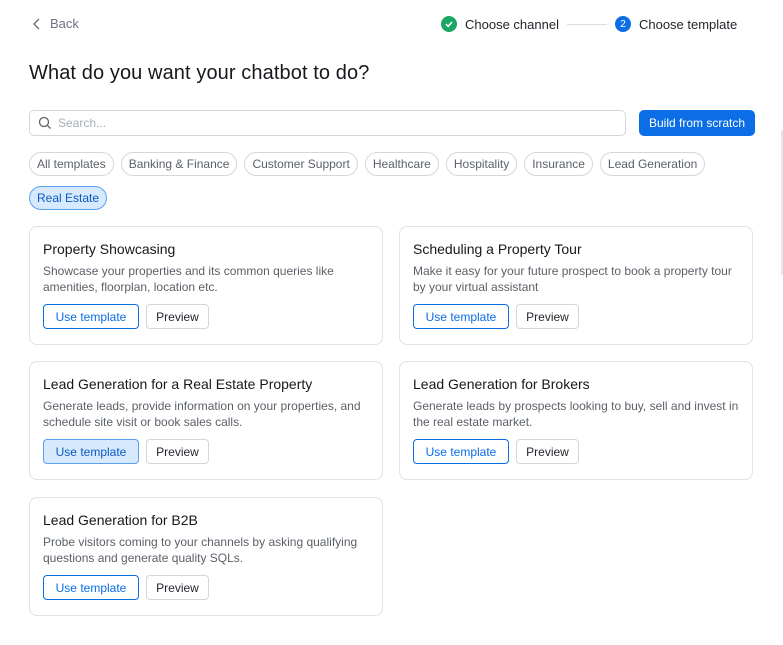 This screenshot has width=783, height=645. I want to click on chip-banking-finance: Banking & Finance, so click(179, 164).